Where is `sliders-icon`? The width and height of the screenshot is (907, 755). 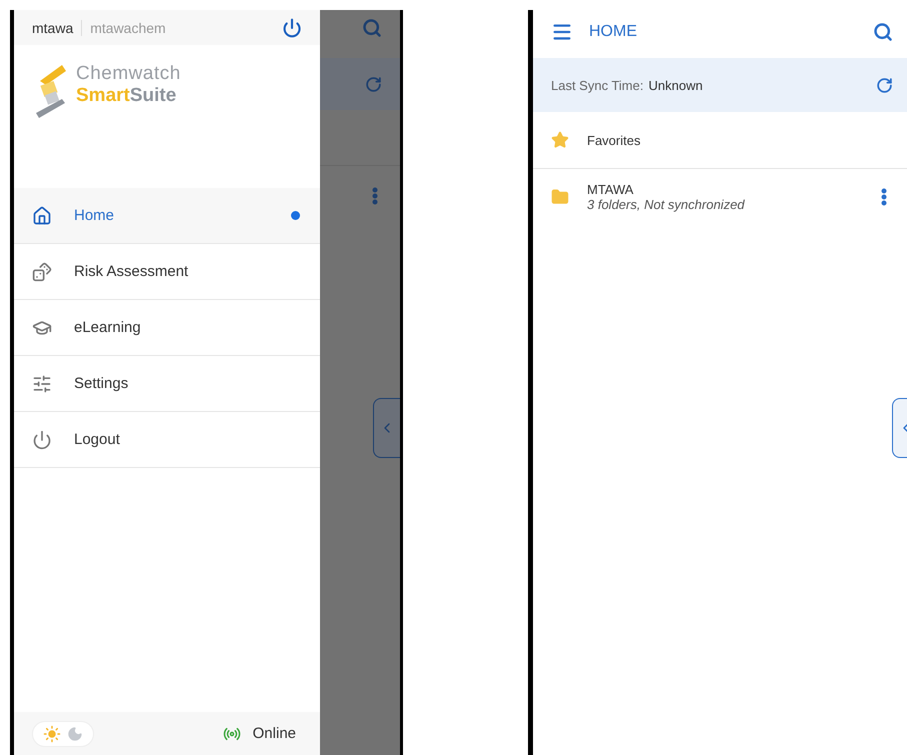 sliders-icon is located at coordinates (42, 384).